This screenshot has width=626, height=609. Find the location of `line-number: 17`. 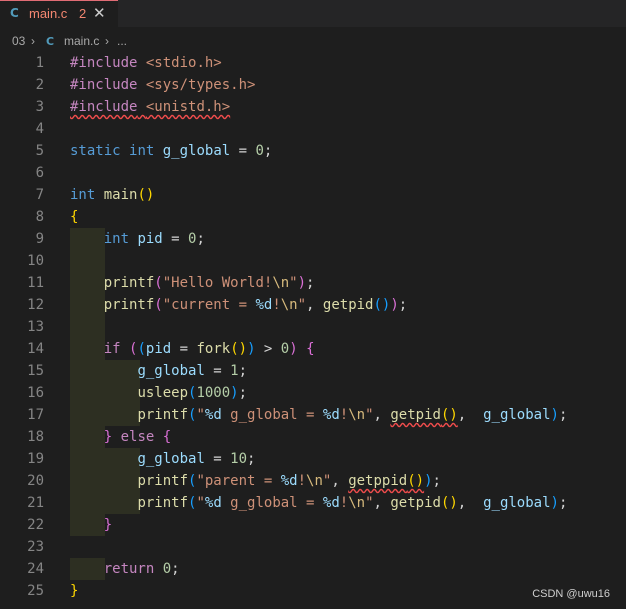

line-number: 17 is located at coordinates (35, 415).